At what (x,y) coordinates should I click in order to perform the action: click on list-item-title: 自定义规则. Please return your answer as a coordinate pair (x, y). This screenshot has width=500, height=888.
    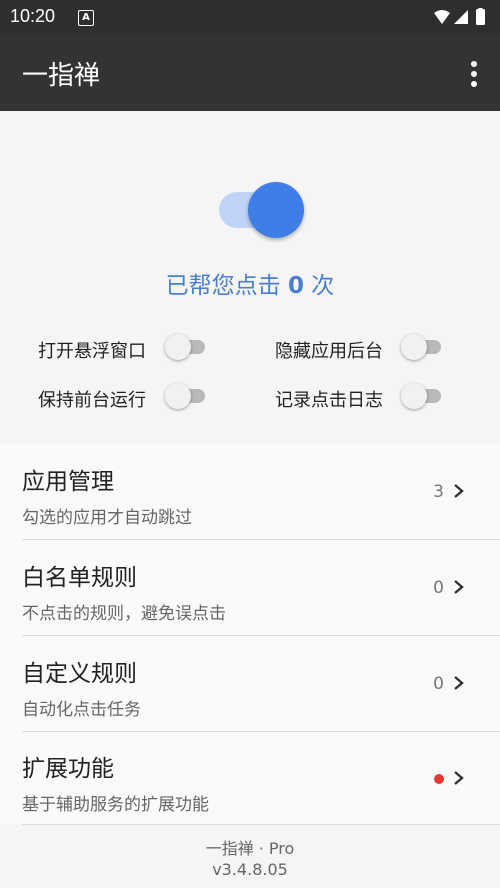
    Looking at the image, I should click on (79, 674).